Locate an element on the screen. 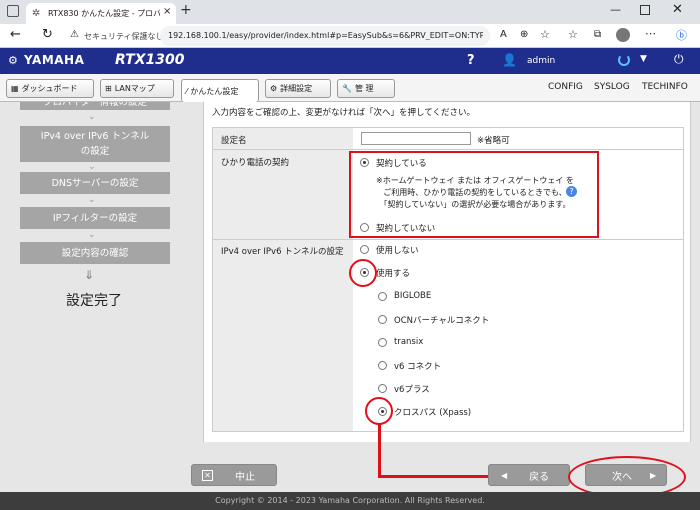 The width and height of the screenshot is (700, 510). provider-radio-transix is located at coordinates (382, 342).